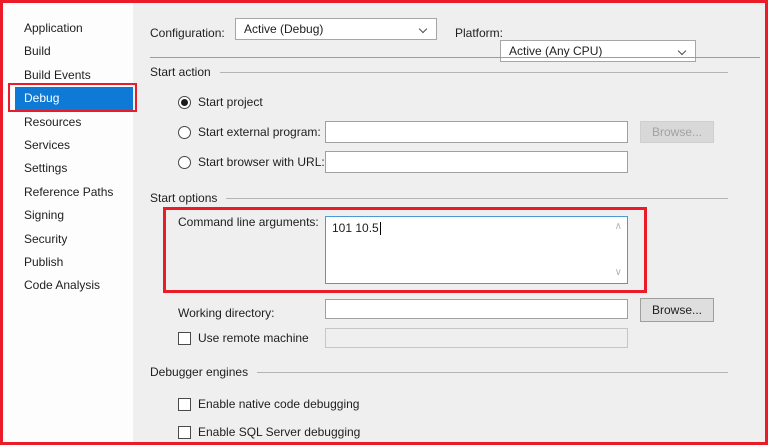 This screenshot has height=445, width=768. I want to click on section-debugger-engines: Debugger engines, so click(439, 372).